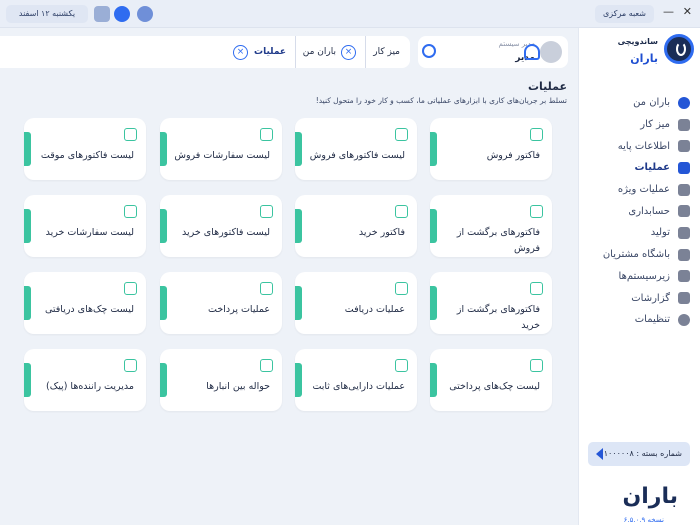 Image resolution: width=700 pixels, height=525 pixels. What do you see at coordinates (239, 309) in the screenshot?
I see `card-label: عملیات پرداخت` at bounding box center [239, 309].